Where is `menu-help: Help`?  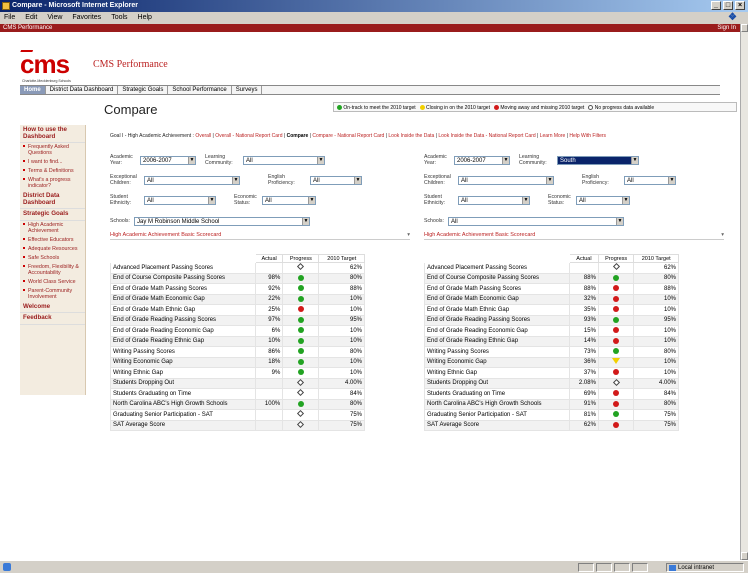 menu-help: Help is located at coordinates (145, 18).